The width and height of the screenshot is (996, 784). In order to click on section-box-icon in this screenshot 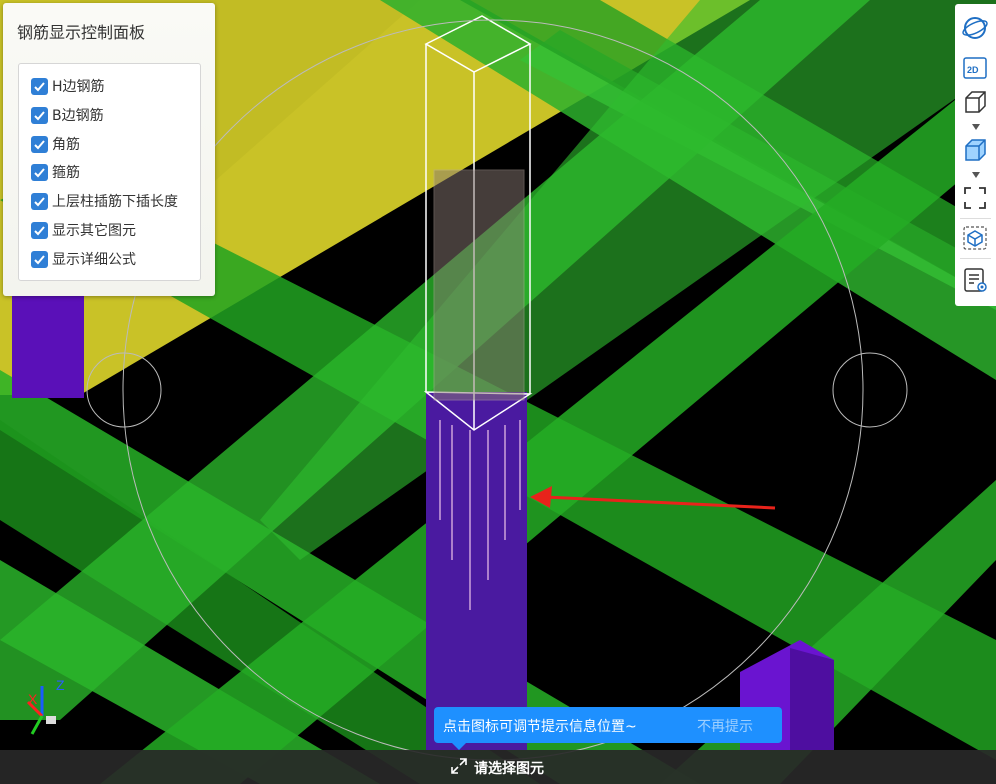, I will do `click(975, 238)`.